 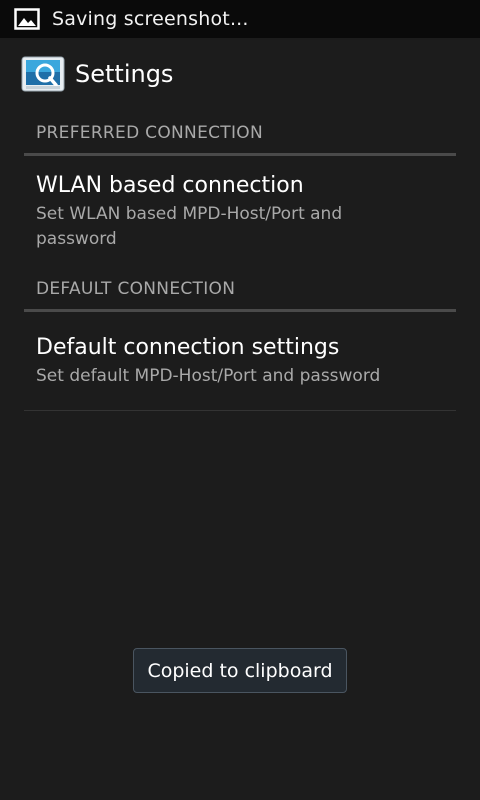 I want to click on action-bar: Settings, so click(x=240, y=74).